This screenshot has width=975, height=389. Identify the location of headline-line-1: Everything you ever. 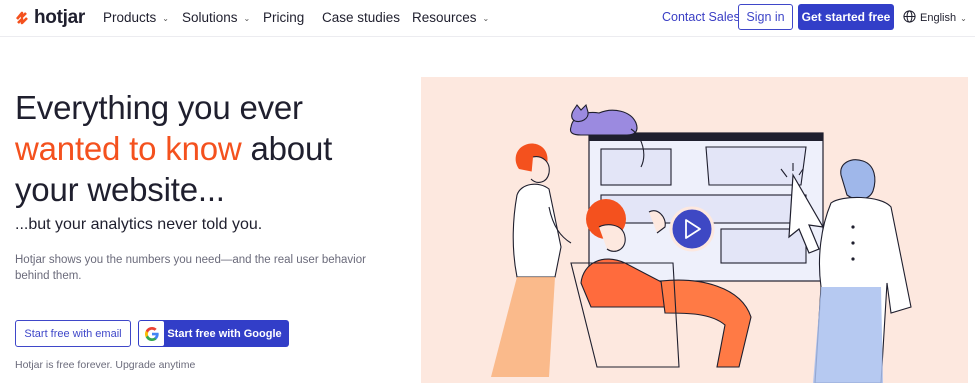
(159, 107).